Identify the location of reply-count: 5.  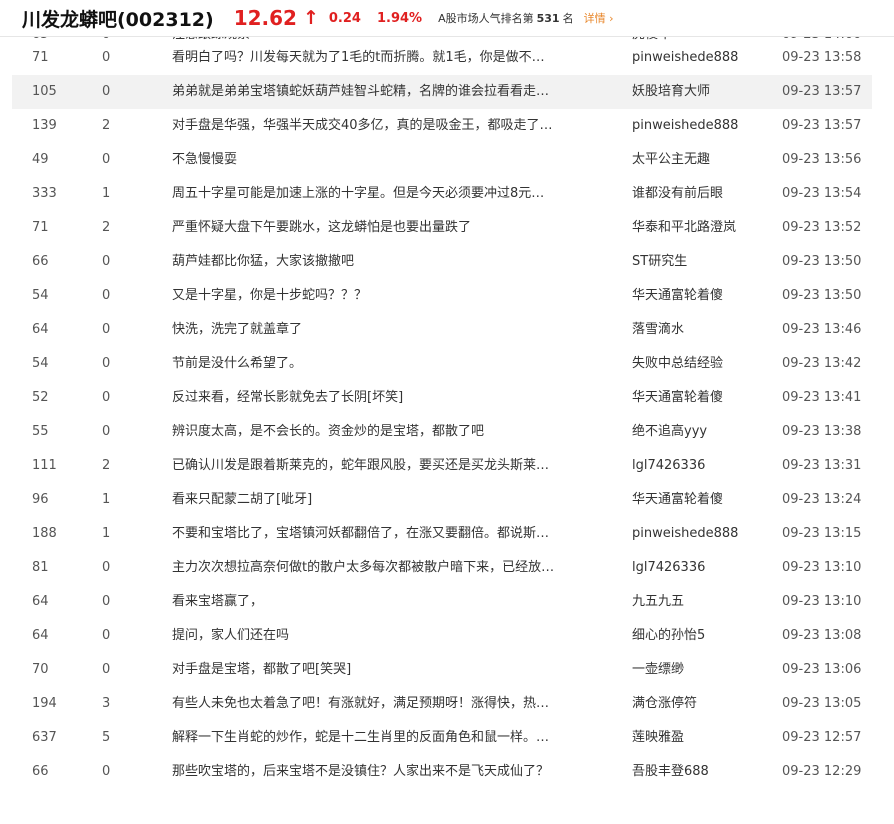
(106, 737).